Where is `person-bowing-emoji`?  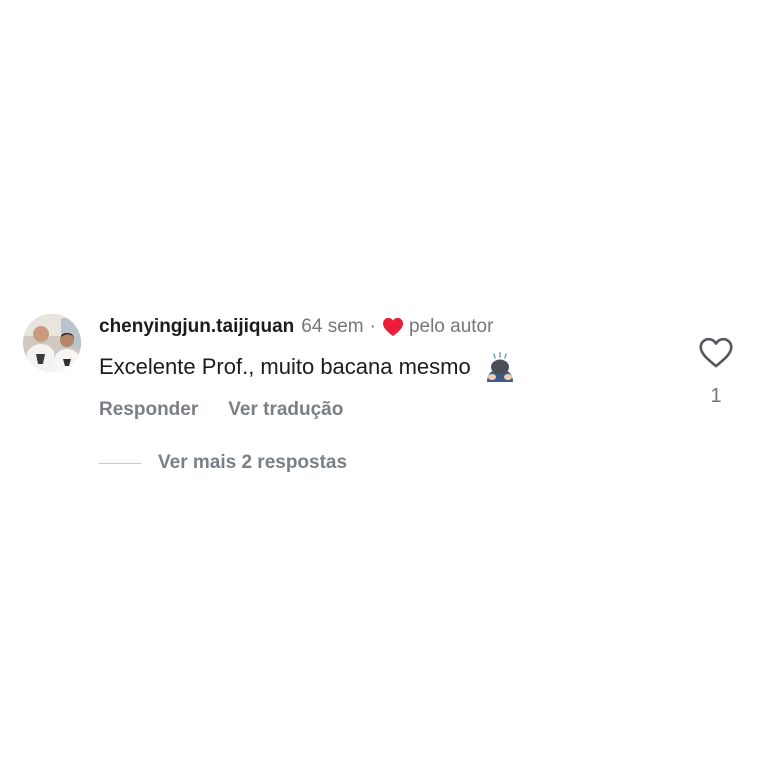
person-bowing-emoji is located at coordinates (500, 367).